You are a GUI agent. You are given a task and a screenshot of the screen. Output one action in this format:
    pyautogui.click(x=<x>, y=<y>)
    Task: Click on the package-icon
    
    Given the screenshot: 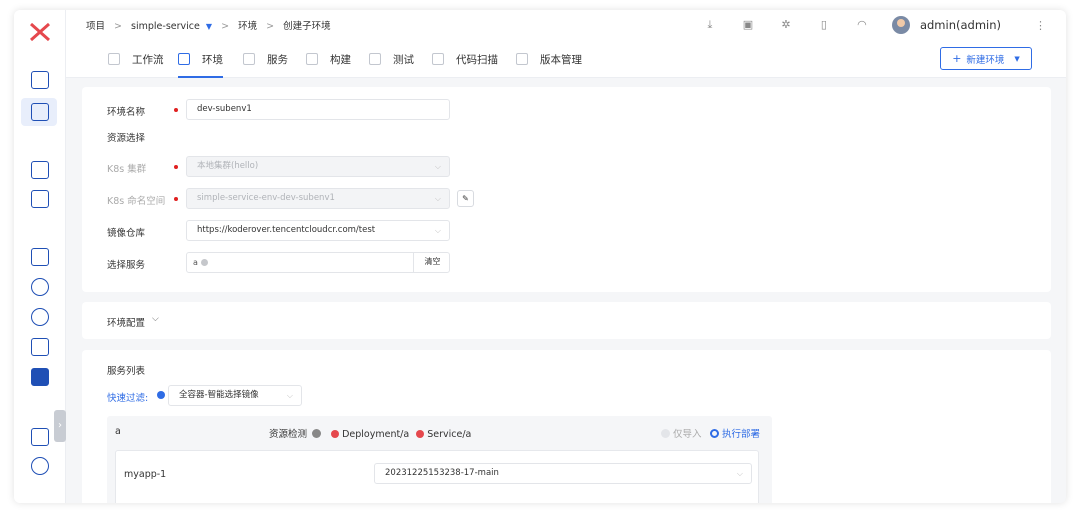 What is the action you would take?
    pyautogui.click(x=40, y=317)
    